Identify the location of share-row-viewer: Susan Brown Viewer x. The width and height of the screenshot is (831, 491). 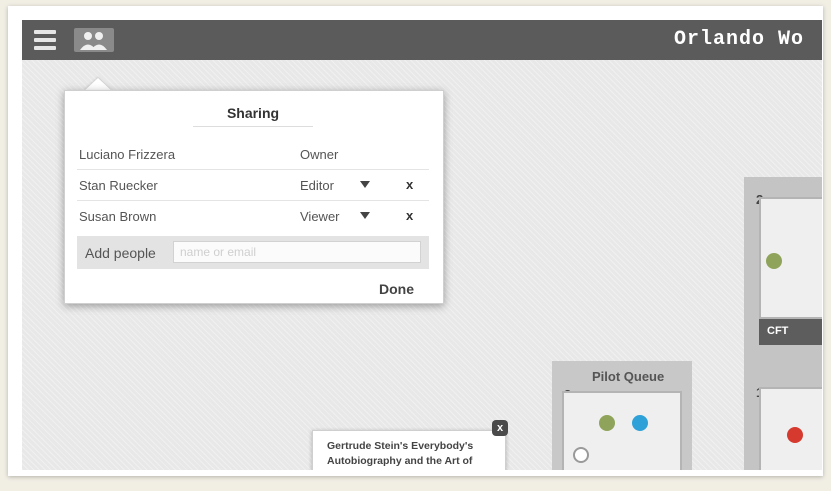
(253, 216).